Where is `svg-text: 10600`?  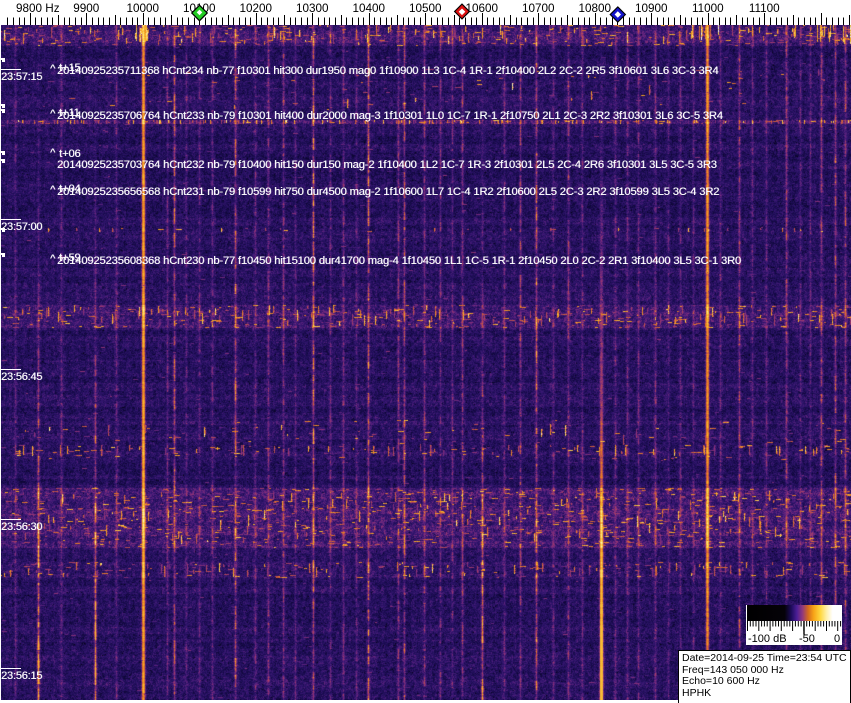 svg-text: 10600 is located at coordinates (482, 8).